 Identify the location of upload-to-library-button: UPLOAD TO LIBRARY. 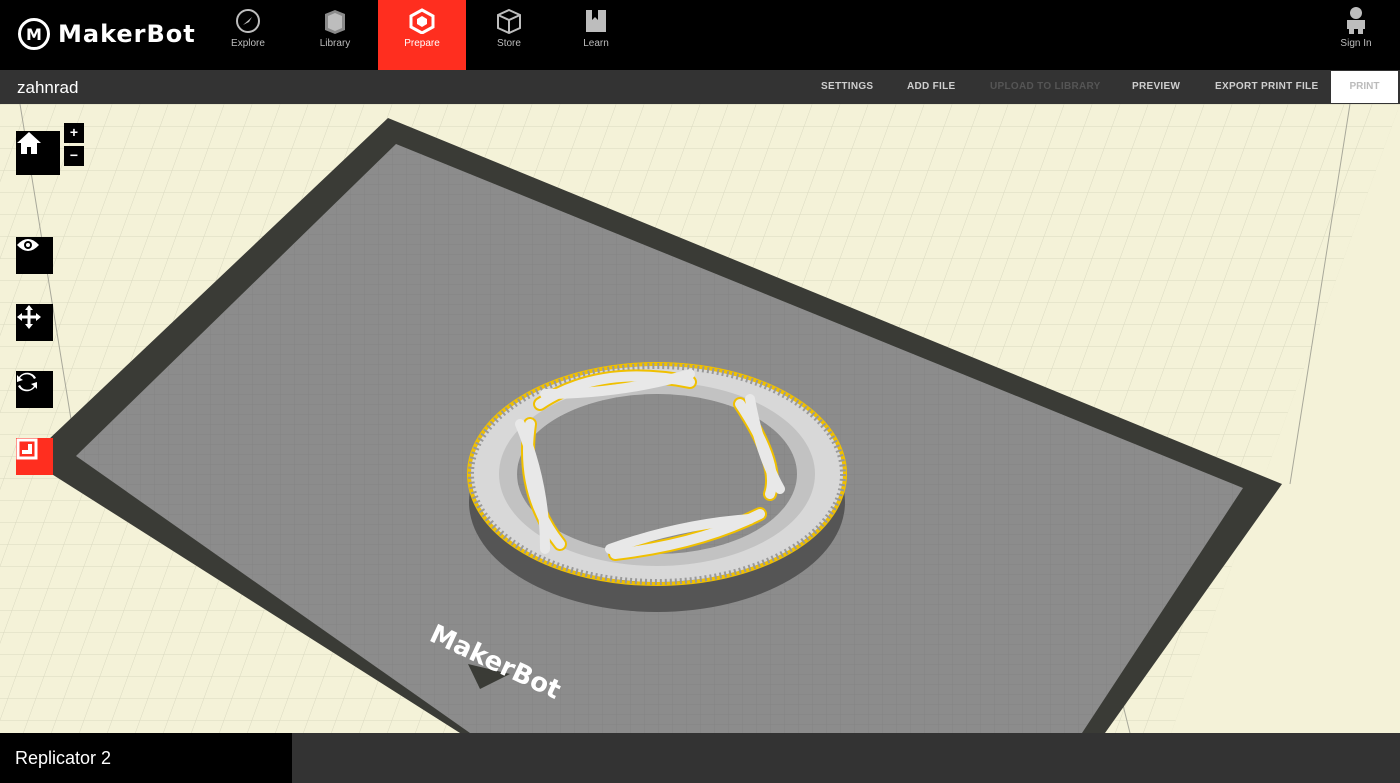
(1045, 87).